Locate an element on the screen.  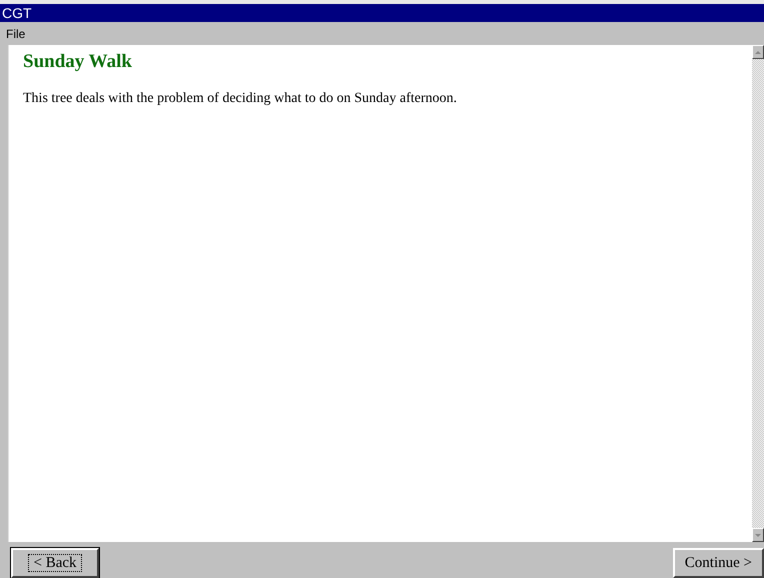
continue-button: Continue > is located at coordinates (718, 563).